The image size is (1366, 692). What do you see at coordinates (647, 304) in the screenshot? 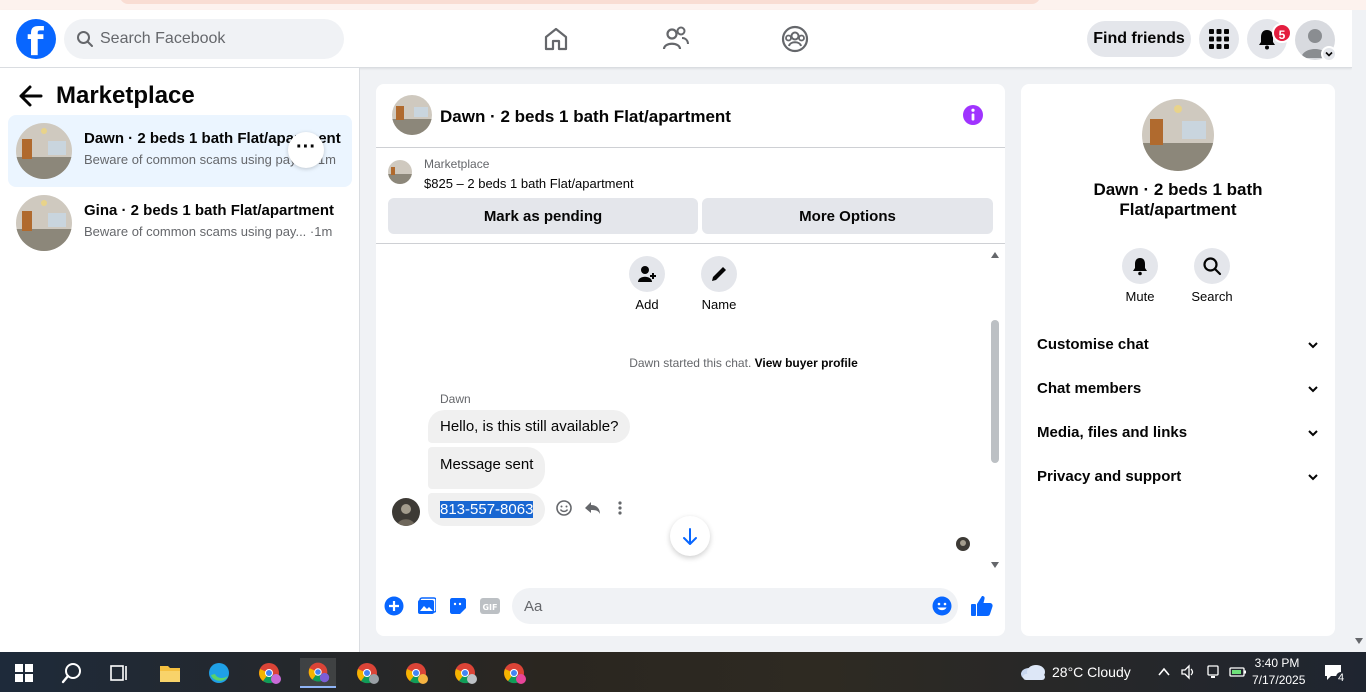
I see `add-label: Add` at bounding box center [647, 304].